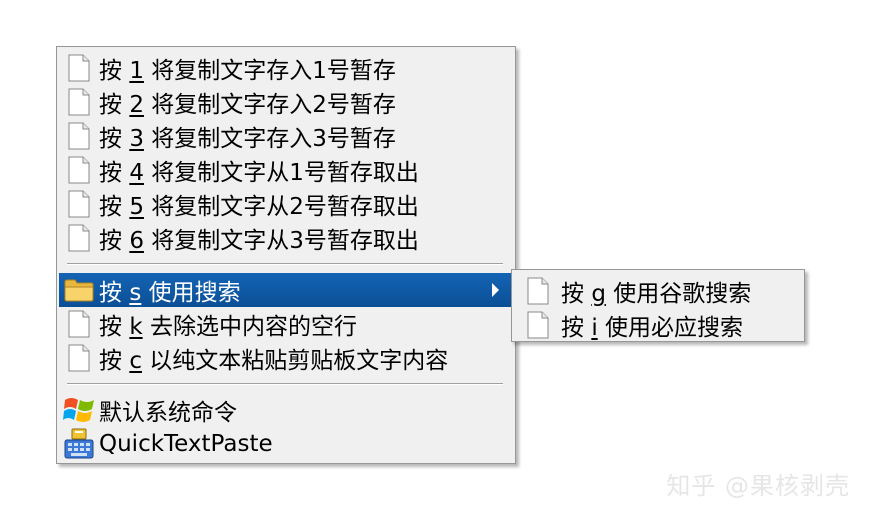  What do you see at coordinates (247, 139) in the screenshot?
I see `menu-item-label: 按 3 将复制文字存入3号暂存` at bounding box center [247, 139].